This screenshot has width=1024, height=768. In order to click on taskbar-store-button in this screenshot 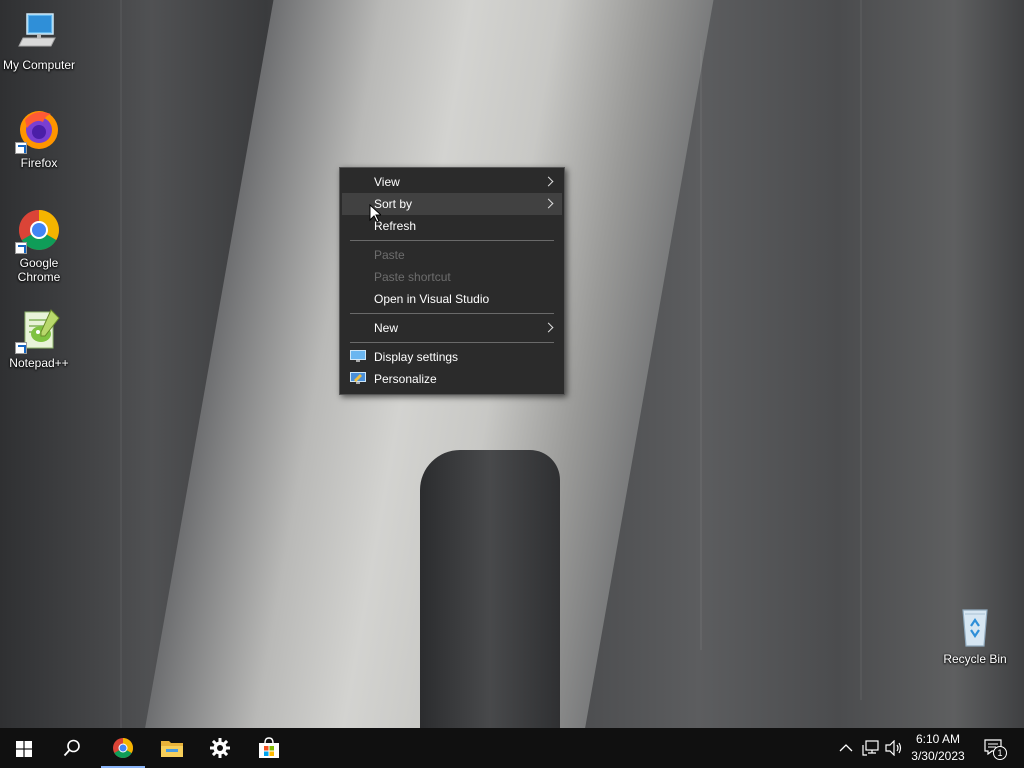, I will do `click(269, 748)`.